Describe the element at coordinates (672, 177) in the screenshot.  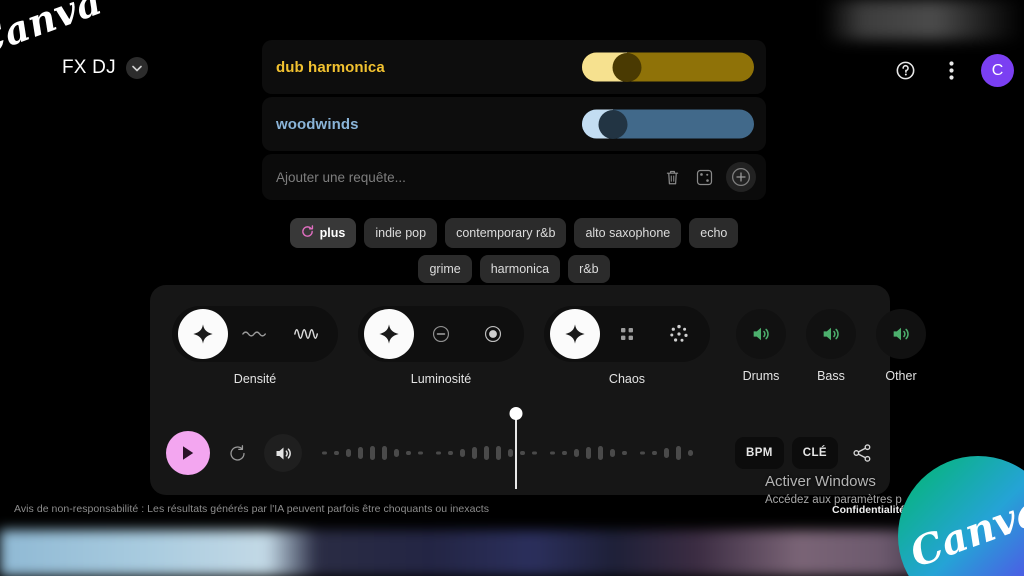
I see `trash-icon` at that location.